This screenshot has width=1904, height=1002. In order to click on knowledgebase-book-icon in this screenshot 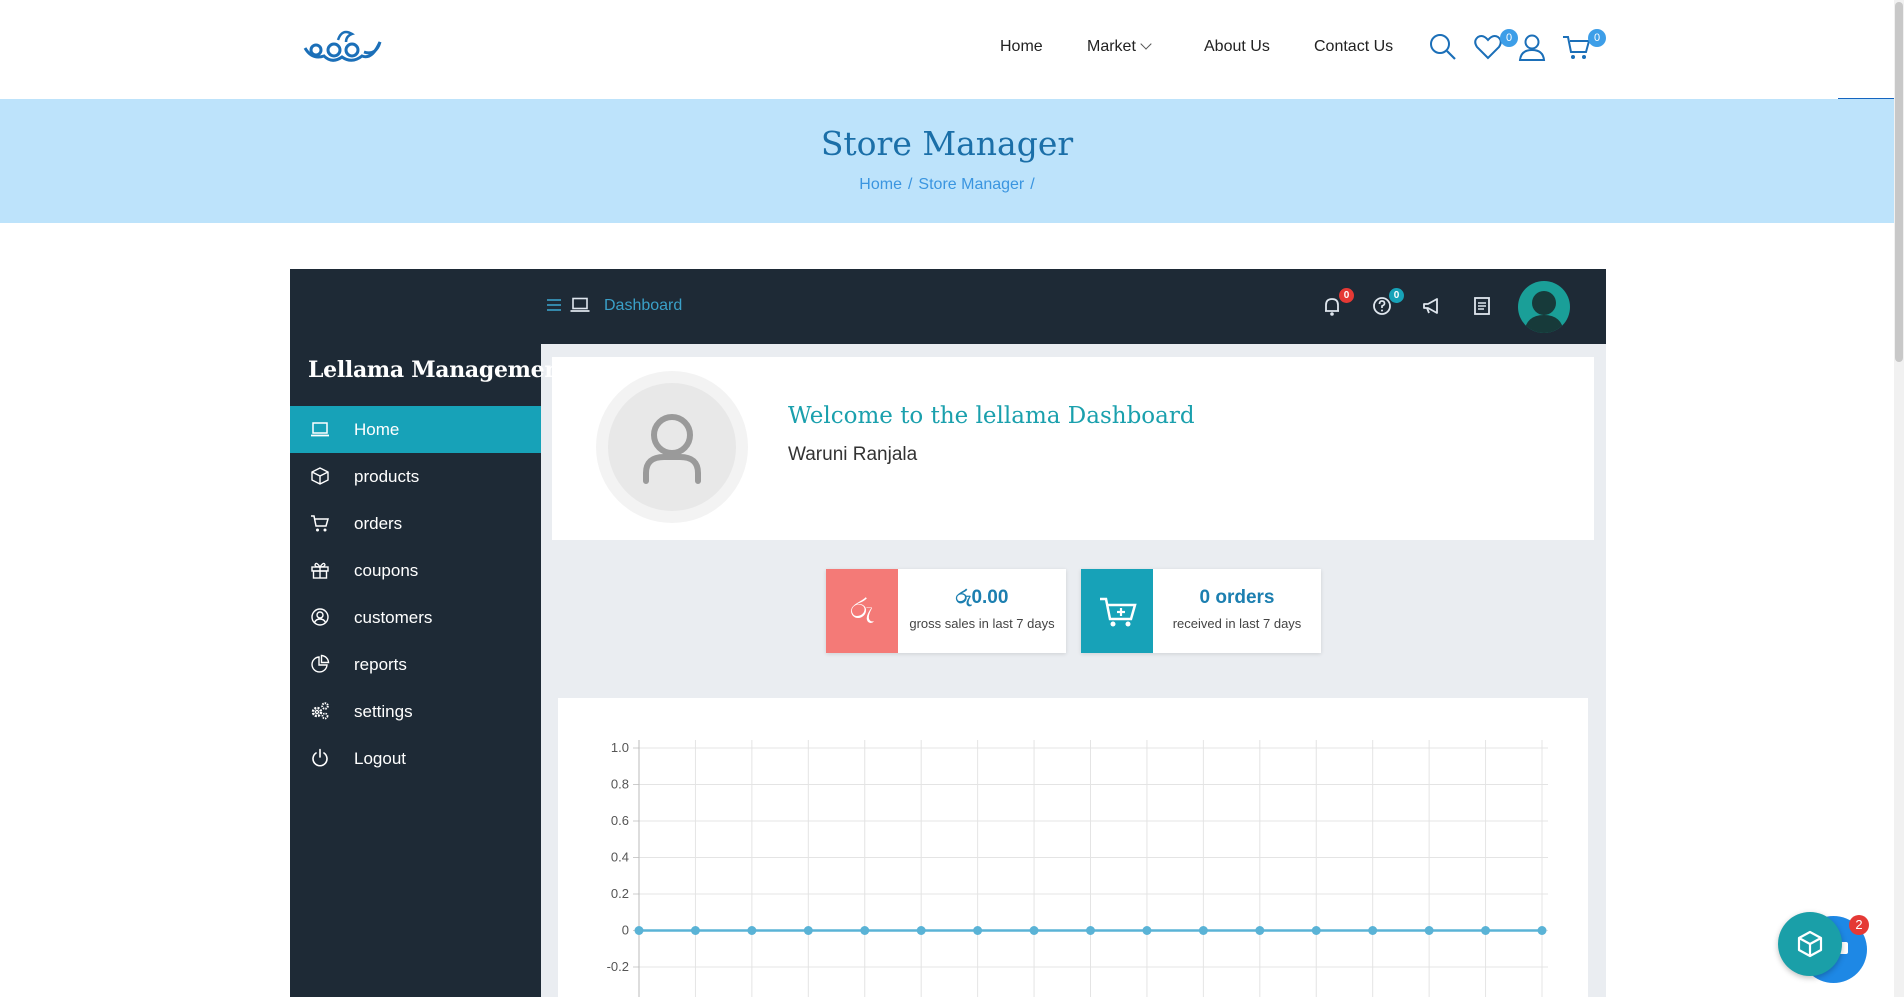, I will do `click(1482, 306)`.